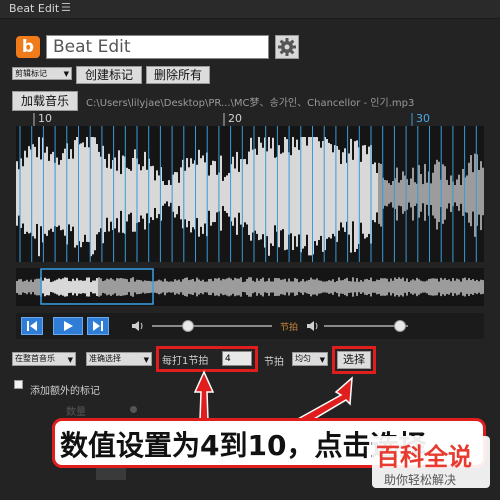 The image size is (500, 500). I want to click on watermark-subtitle: 助你轻松解决, so click(420, 480).